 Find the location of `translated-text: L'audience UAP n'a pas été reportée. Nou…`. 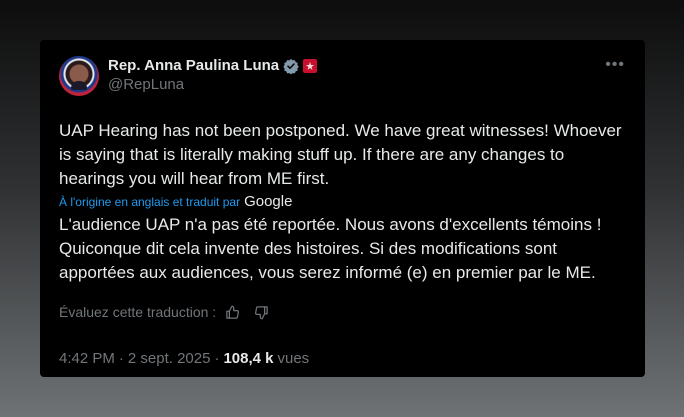

translated-text: L'audience UAP n'a pas été reportée. Nou… is located at coordinates (330, 248).